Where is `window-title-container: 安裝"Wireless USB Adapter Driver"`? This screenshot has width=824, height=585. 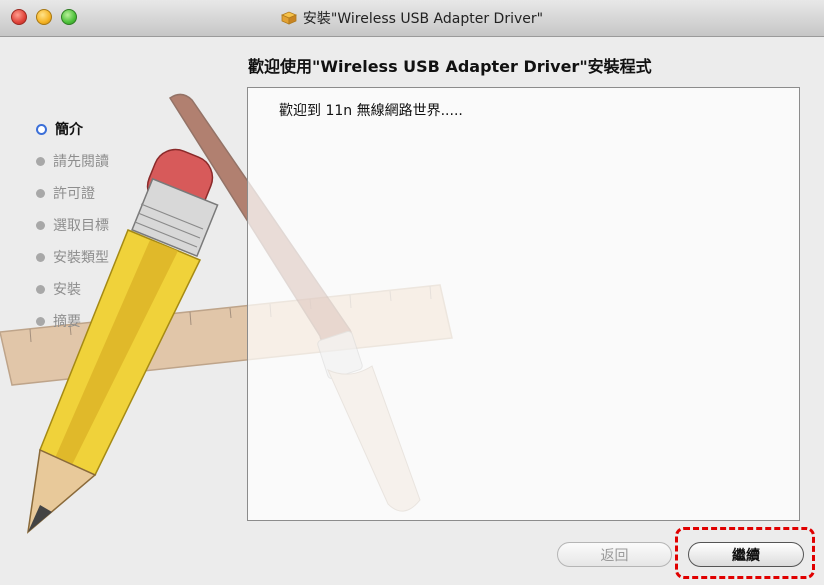 window-title-container: 安裝"Wireless USB Adapter Driver" is located at coordinates (412, 18).